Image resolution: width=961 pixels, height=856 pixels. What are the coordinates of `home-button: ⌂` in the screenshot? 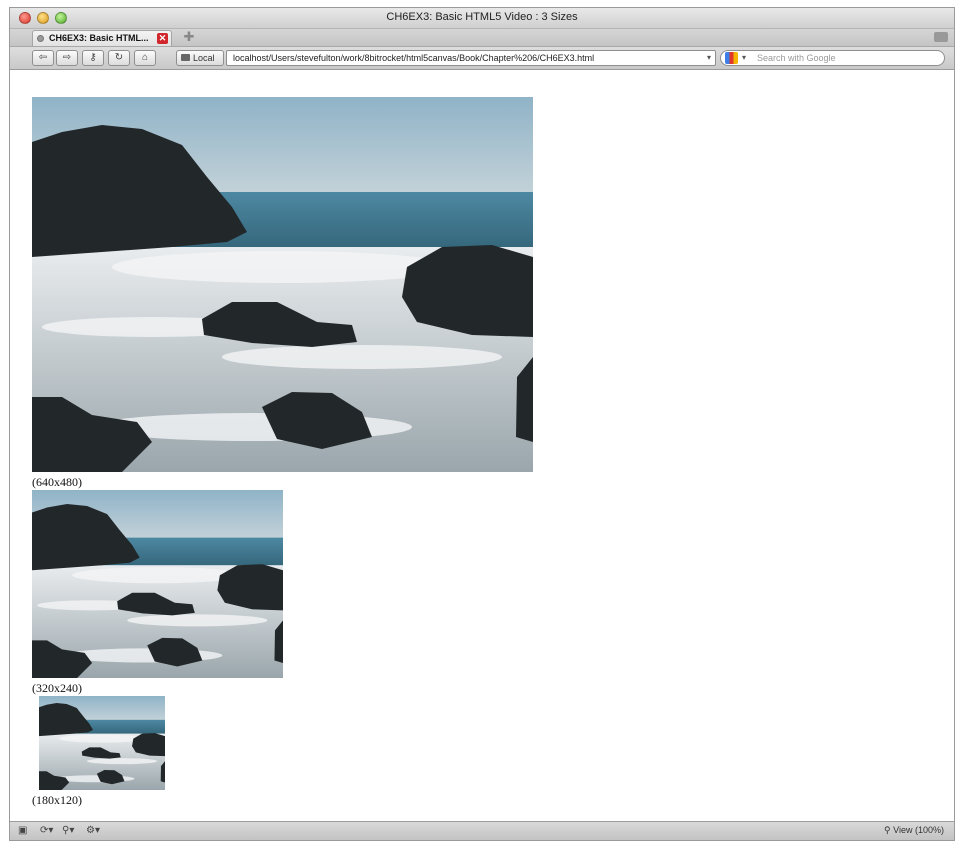 It's located at (145, 58).